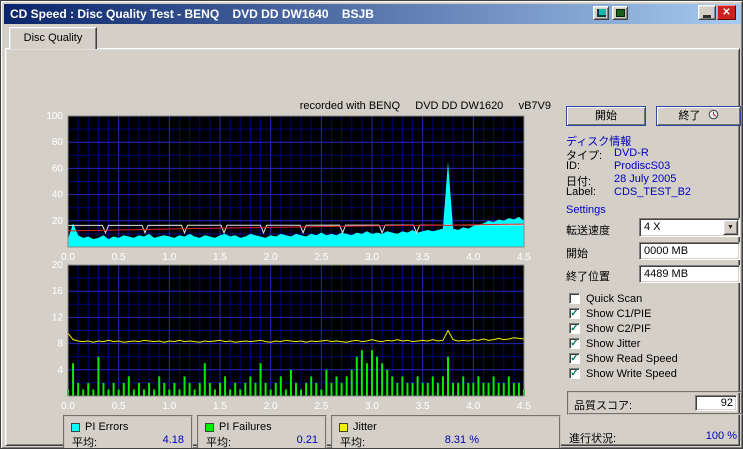  What do you see at coordinates (577, 254) in the screenshot?
I see `start-position-label: 開始` at bounding box center [577, 254].